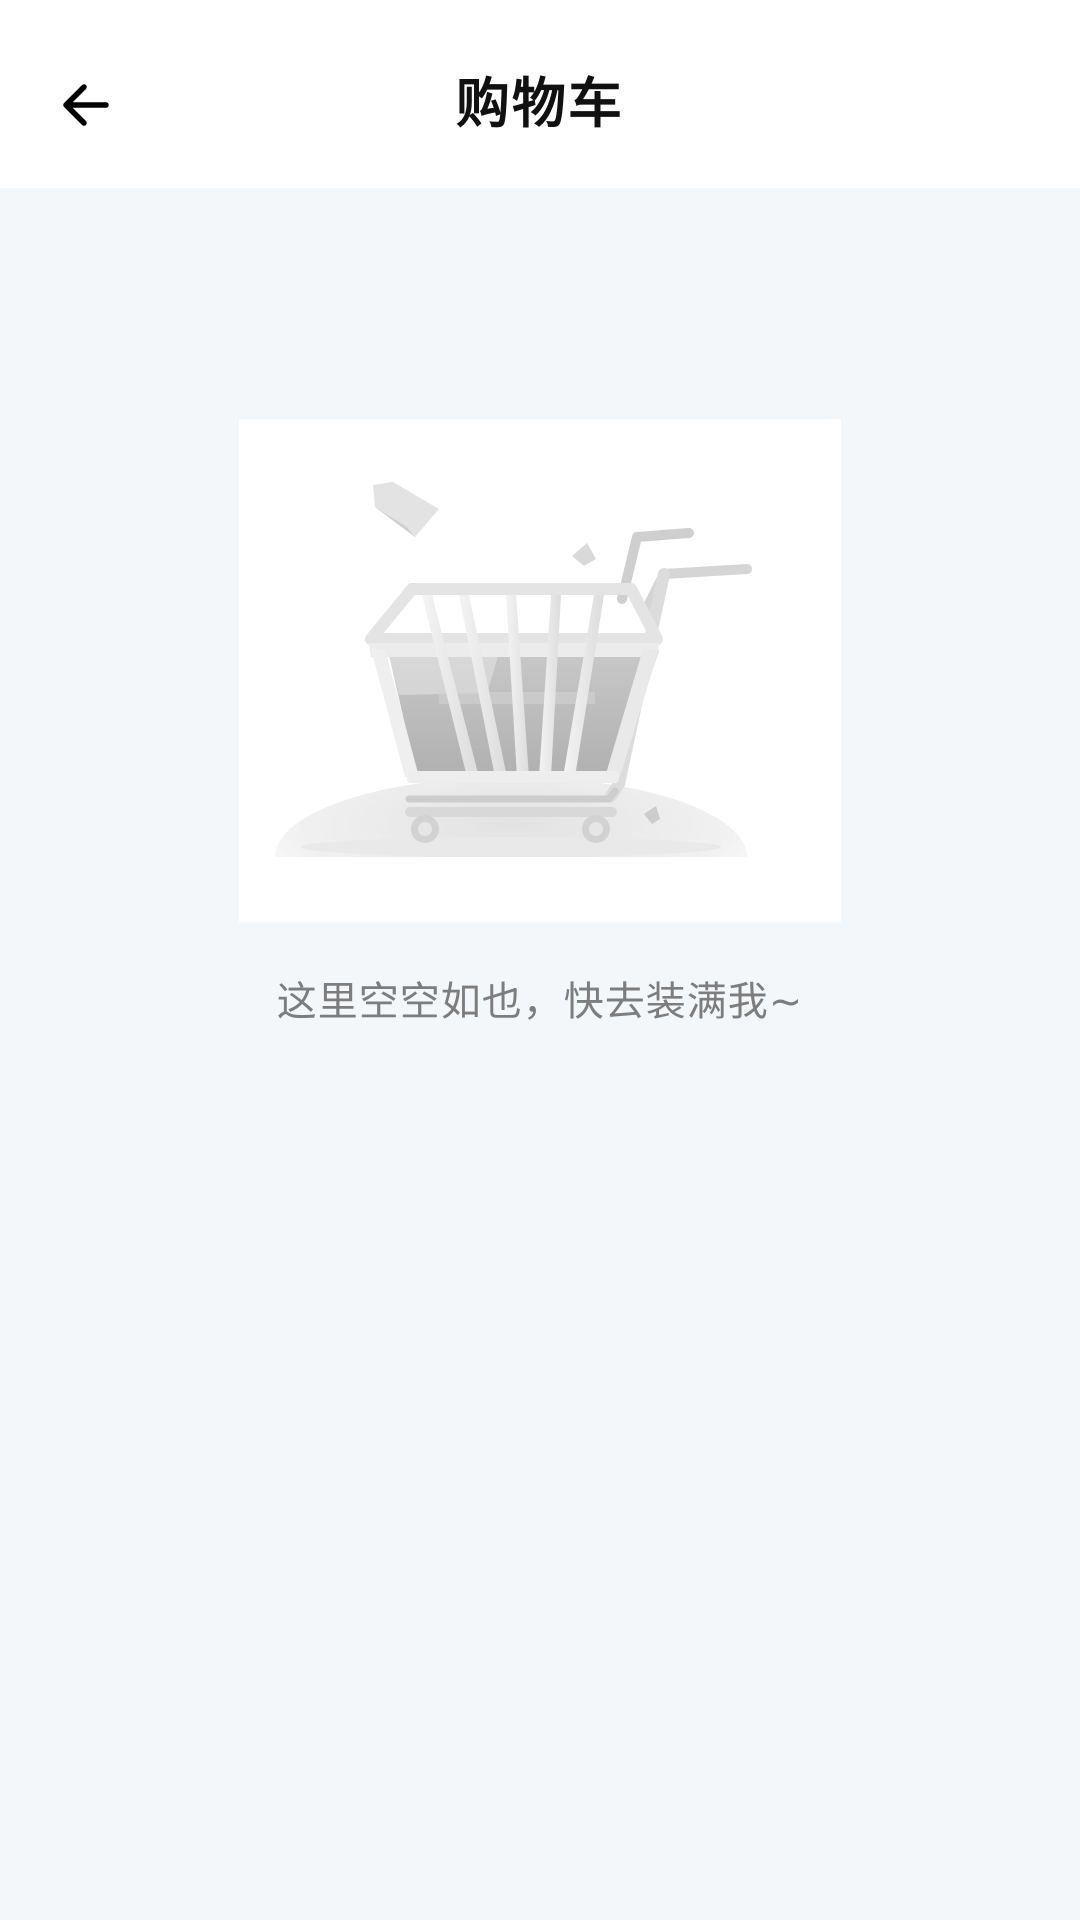 The height and width of the screenshot is (1920, 1080). What do you see at coordinates (540, 1002) in the screenshot?
I see `empty-cart-message: 这里空空如也，快去装满我~` at bounding box center [540, 1002].